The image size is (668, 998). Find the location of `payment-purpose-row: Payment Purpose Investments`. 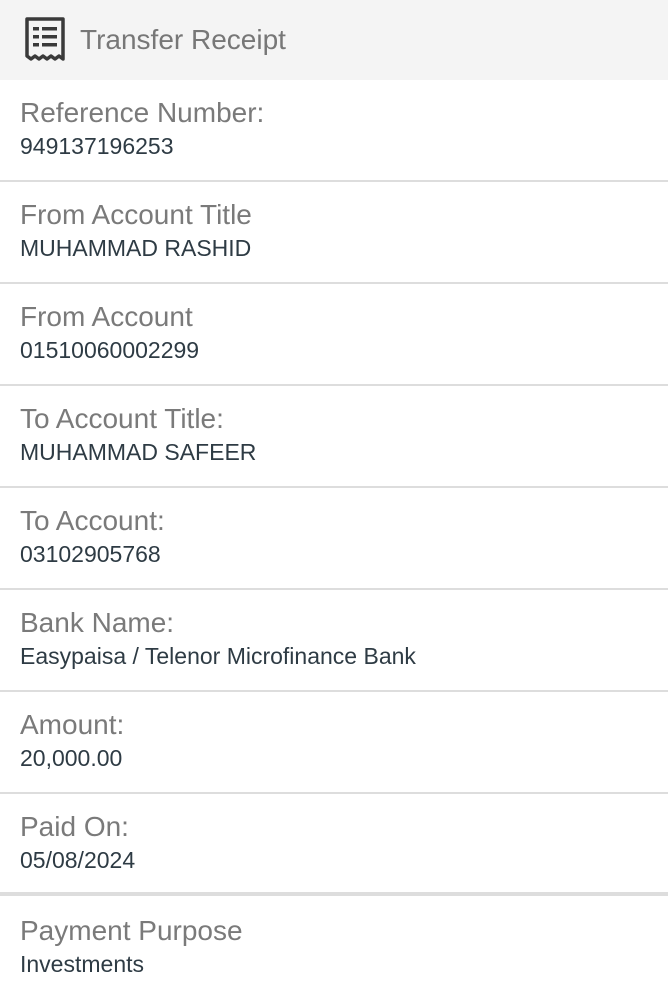

payment-purpose-row: Payment Purpose Investments is located at coordinates (334, 947).